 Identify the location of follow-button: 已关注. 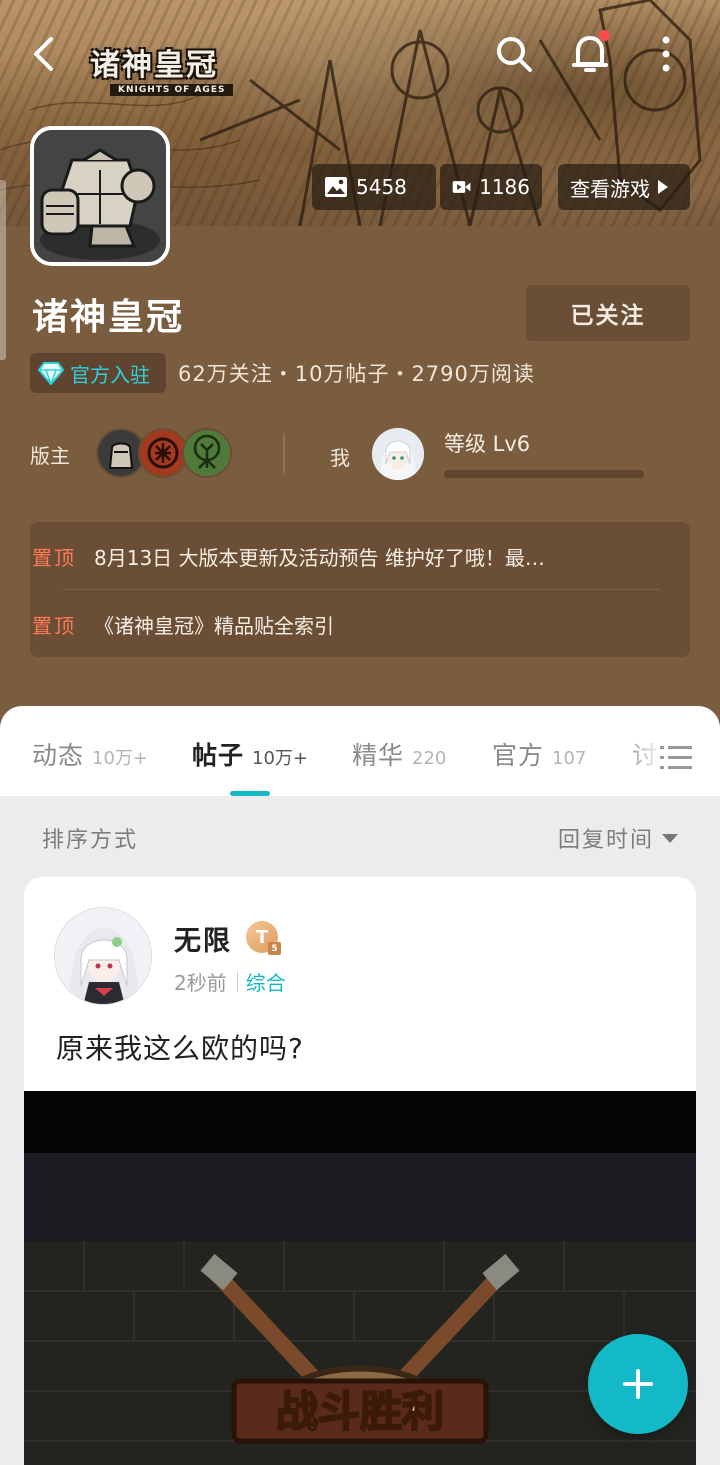
(608, 313).